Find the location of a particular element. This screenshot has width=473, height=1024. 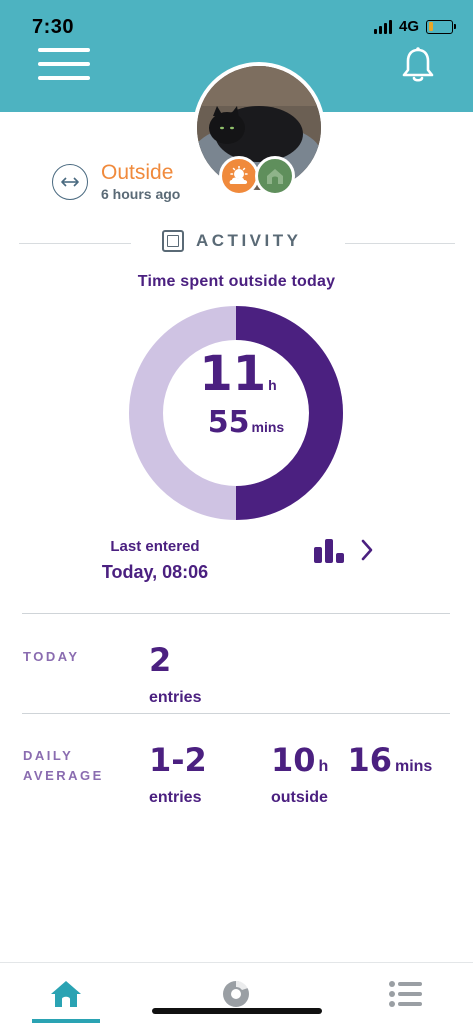

today-entries-value: 2 is located at coordinates (160, 660).